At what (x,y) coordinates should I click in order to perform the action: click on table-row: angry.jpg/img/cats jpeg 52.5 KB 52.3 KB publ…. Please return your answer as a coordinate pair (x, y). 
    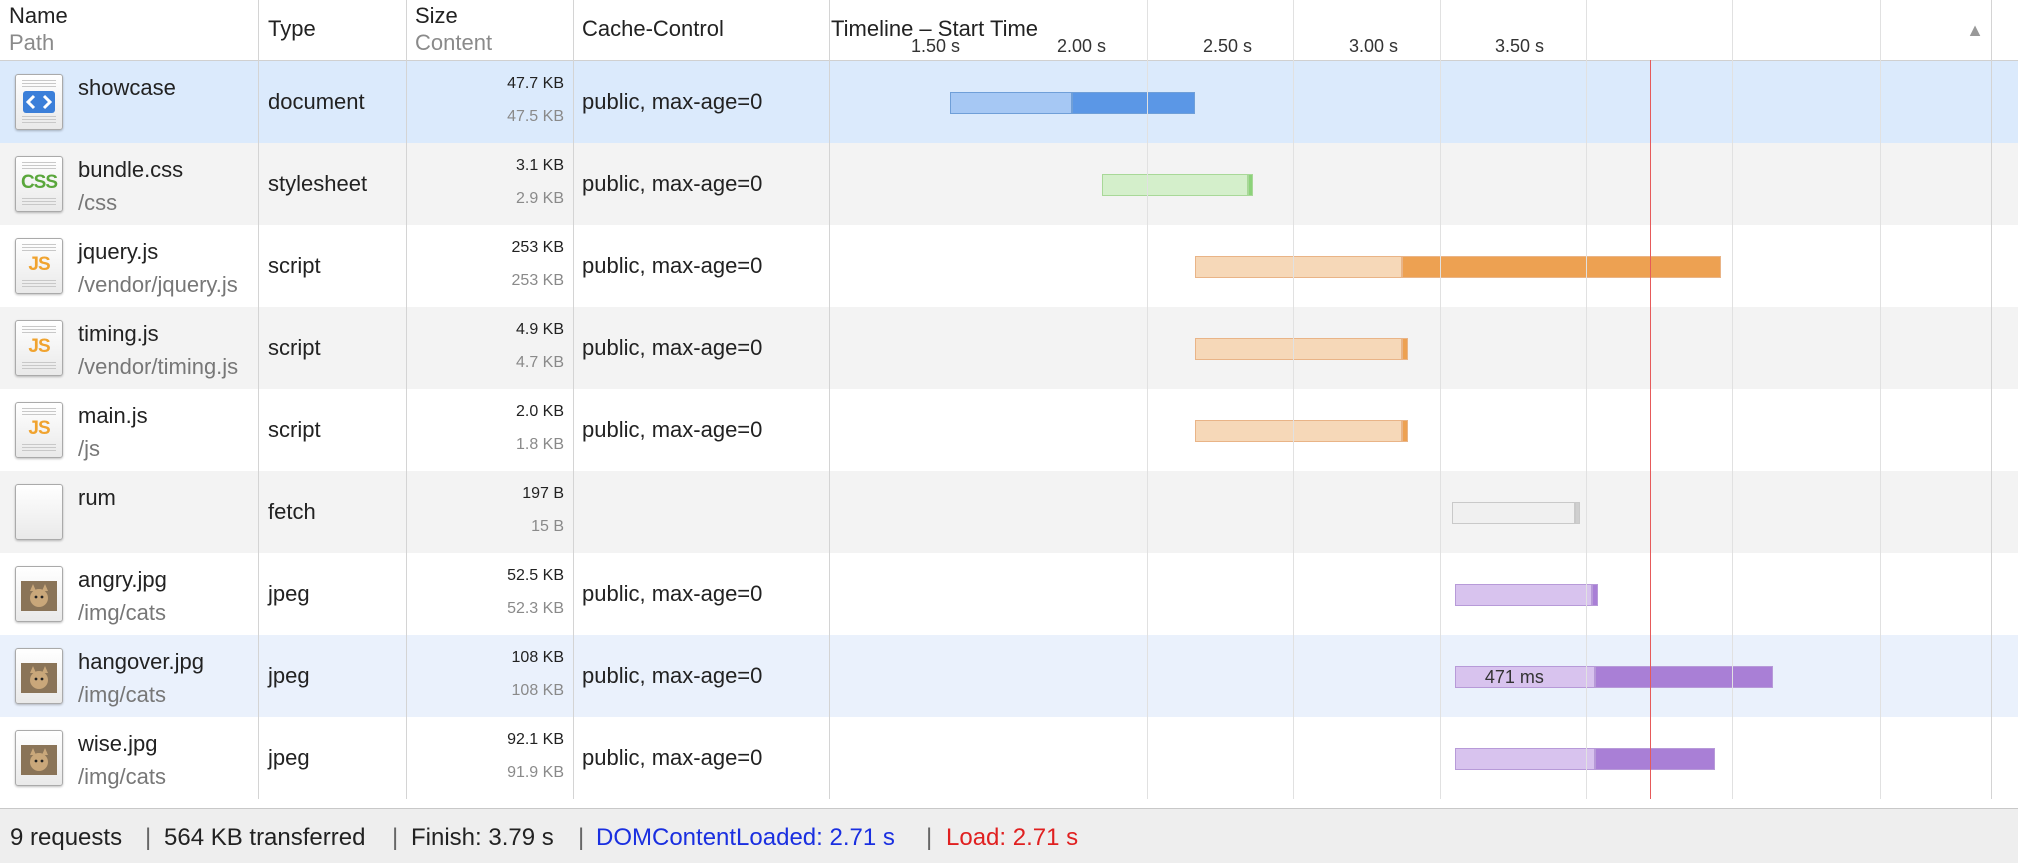
    Looking at the image, I should click on (1009, 594).